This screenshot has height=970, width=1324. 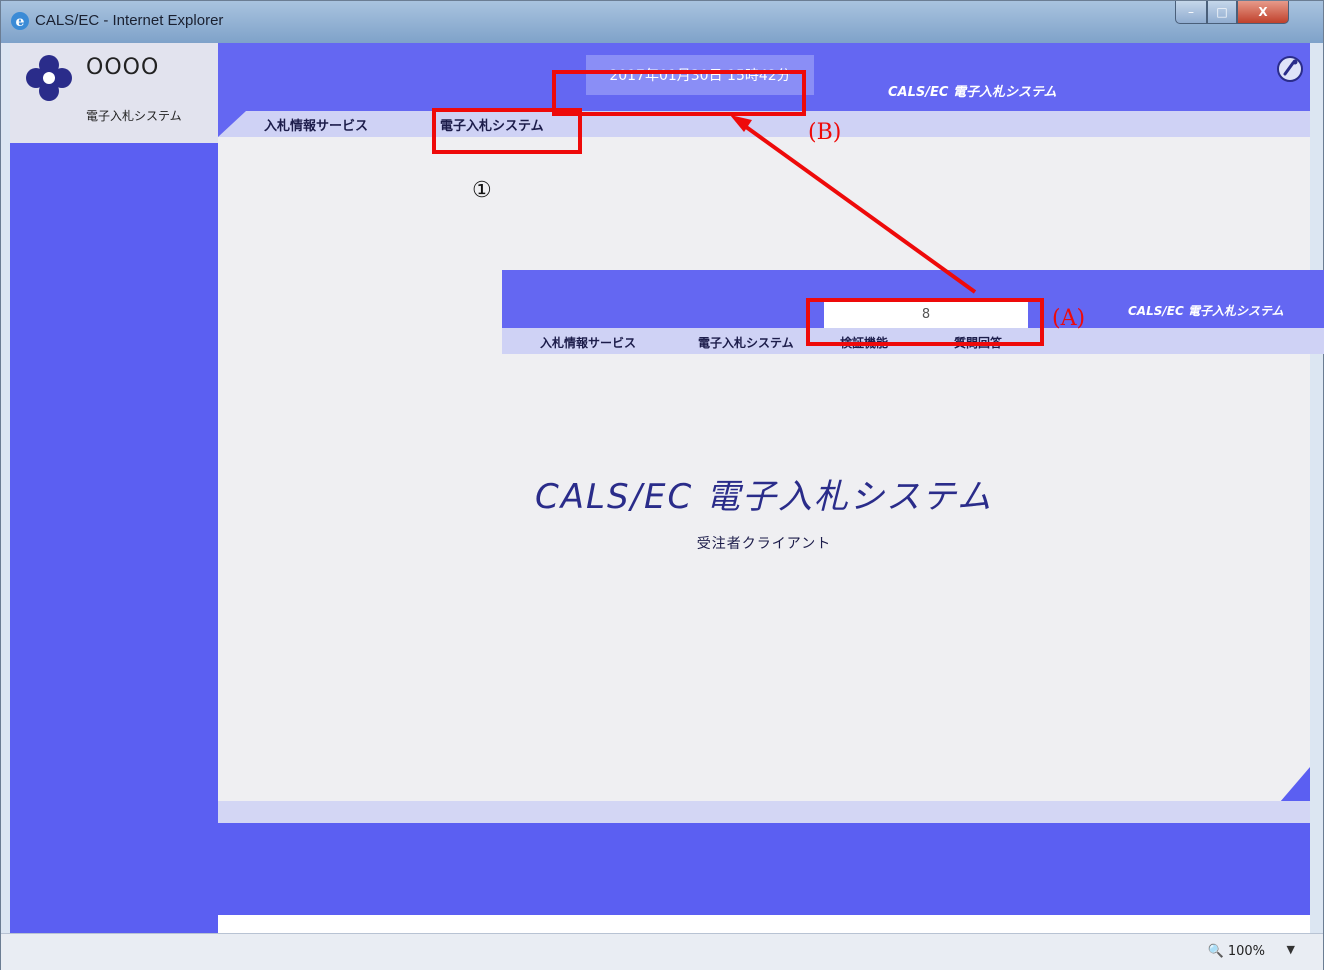 I want to click on zoom-icon: 🔍, so click(x=1215, y=951).